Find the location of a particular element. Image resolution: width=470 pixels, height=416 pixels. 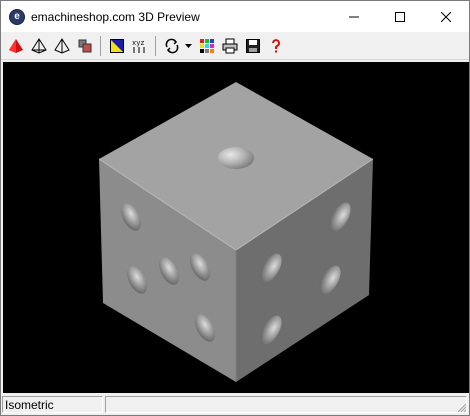

floppy-icon is located at coordinates (252, 45).